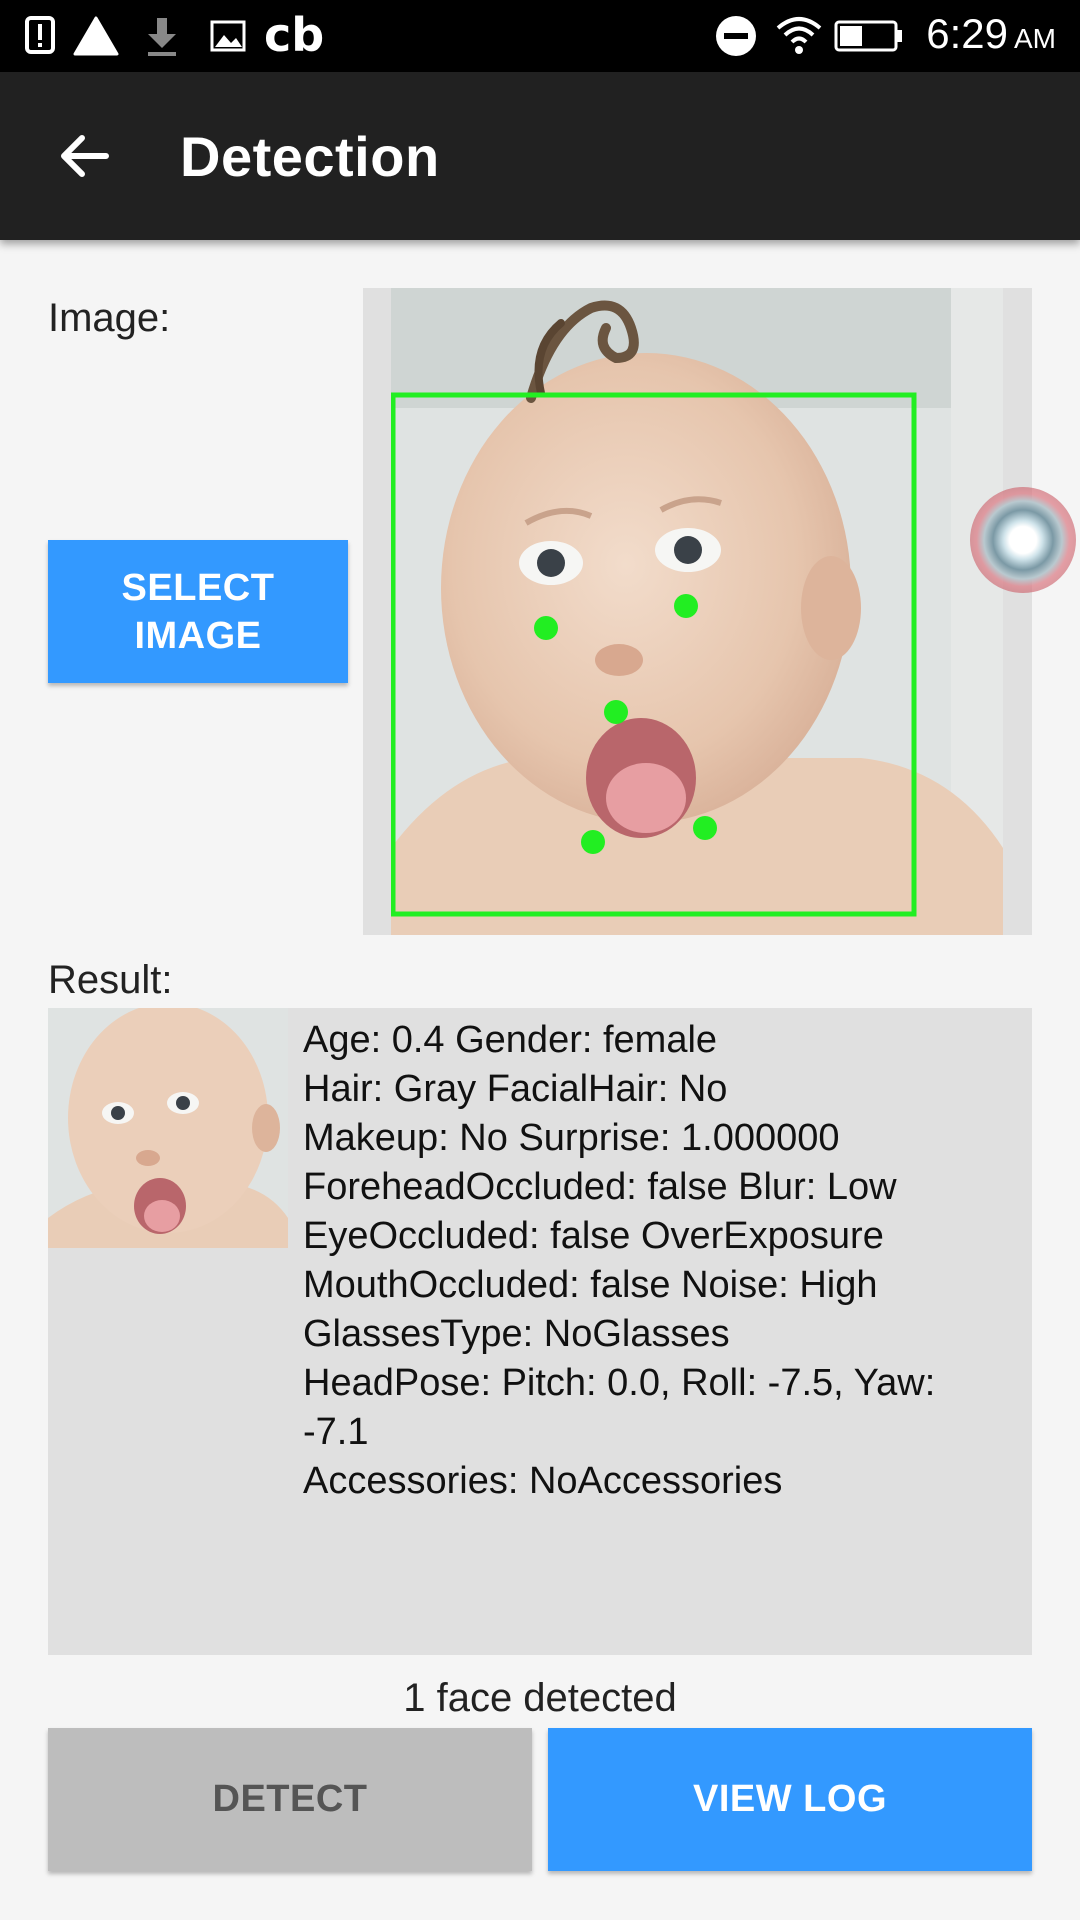 This screenshot has height=1920, width=1080. Describe the element at coordinates (40, 35) in the screenshot. I see `alert-icon` at that location.